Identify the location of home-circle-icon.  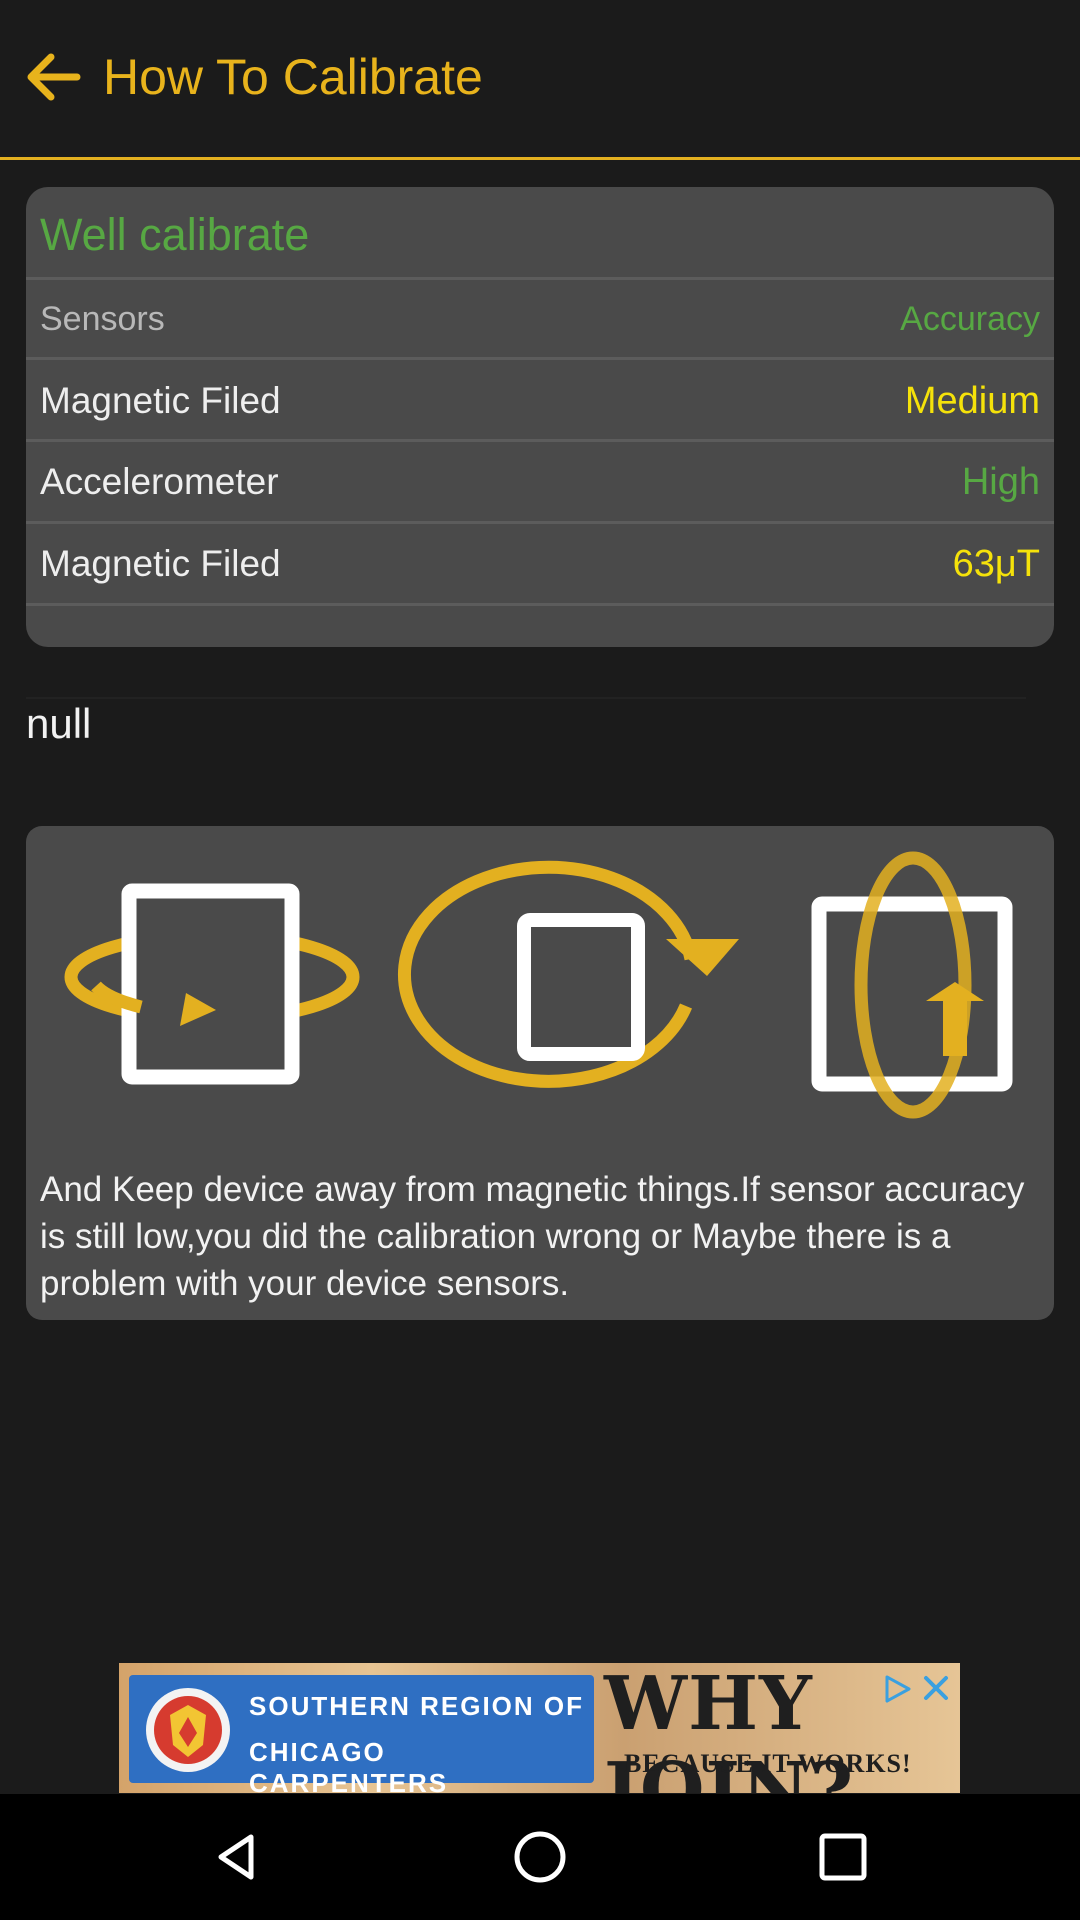
(540, 1857).